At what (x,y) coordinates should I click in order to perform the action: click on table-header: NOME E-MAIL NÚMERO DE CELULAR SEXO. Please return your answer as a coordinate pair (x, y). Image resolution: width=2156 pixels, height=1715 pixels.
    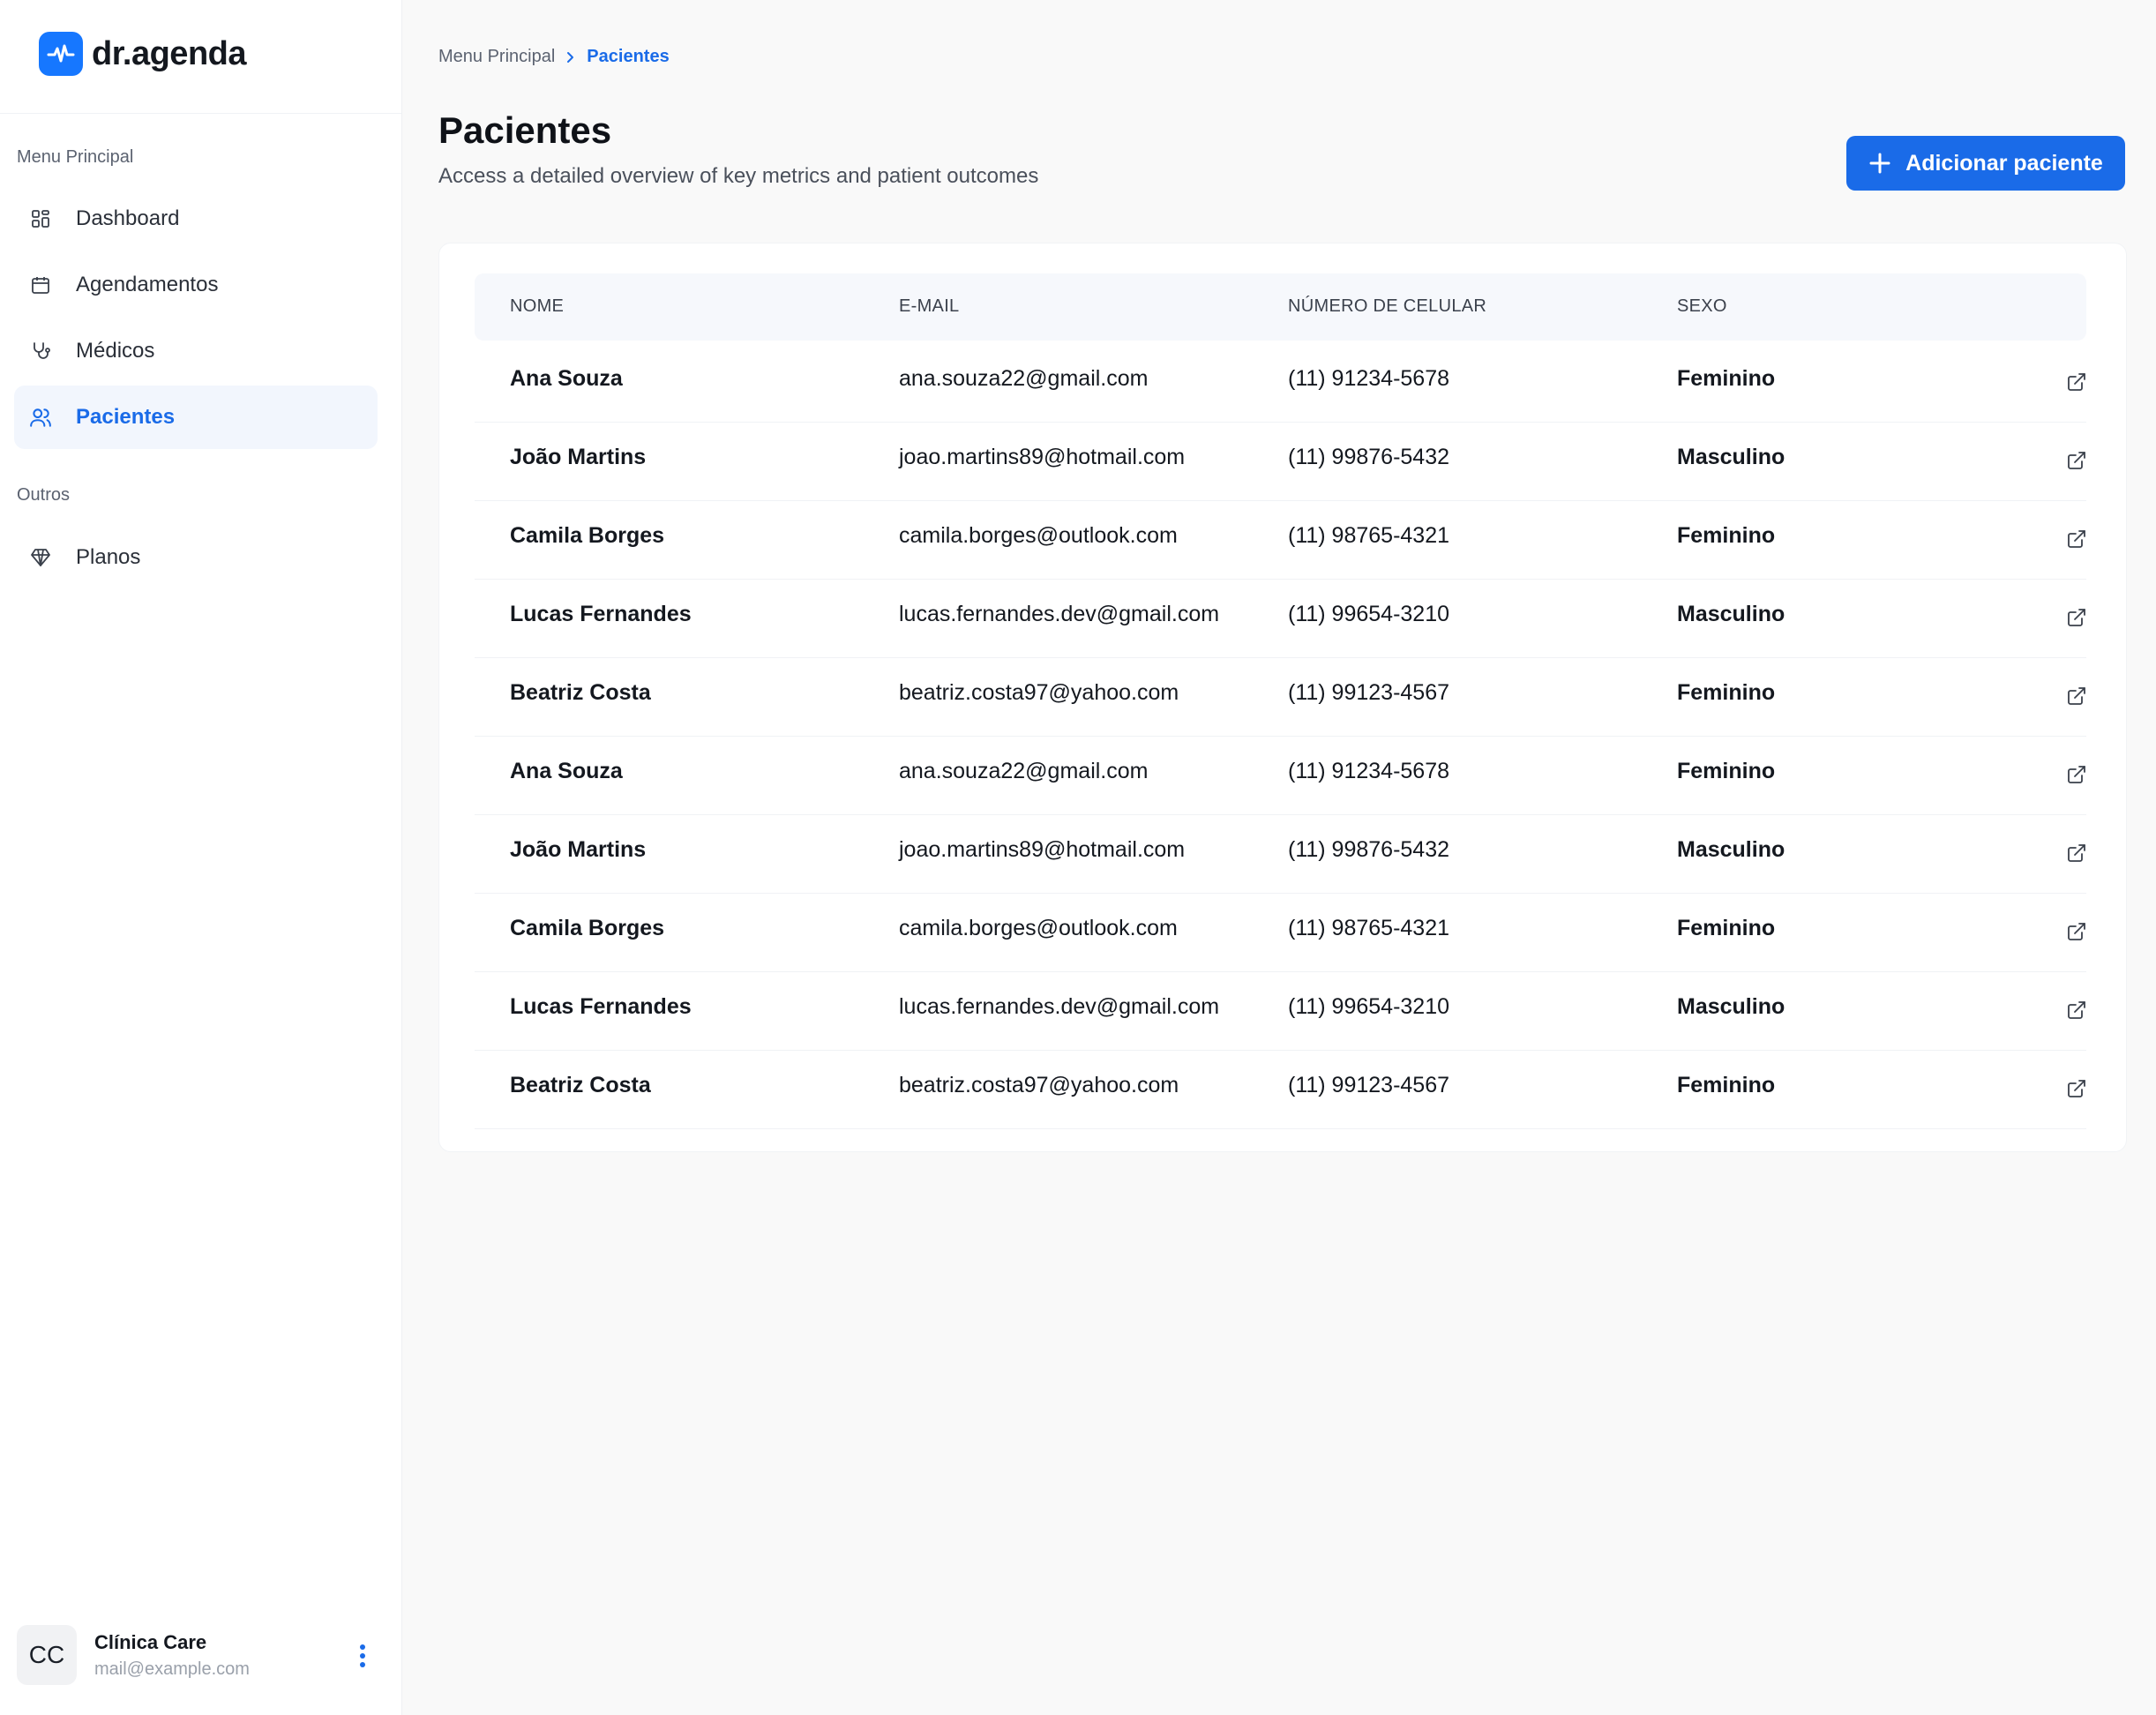
    Looking at the image, I should click on (1280, 307).